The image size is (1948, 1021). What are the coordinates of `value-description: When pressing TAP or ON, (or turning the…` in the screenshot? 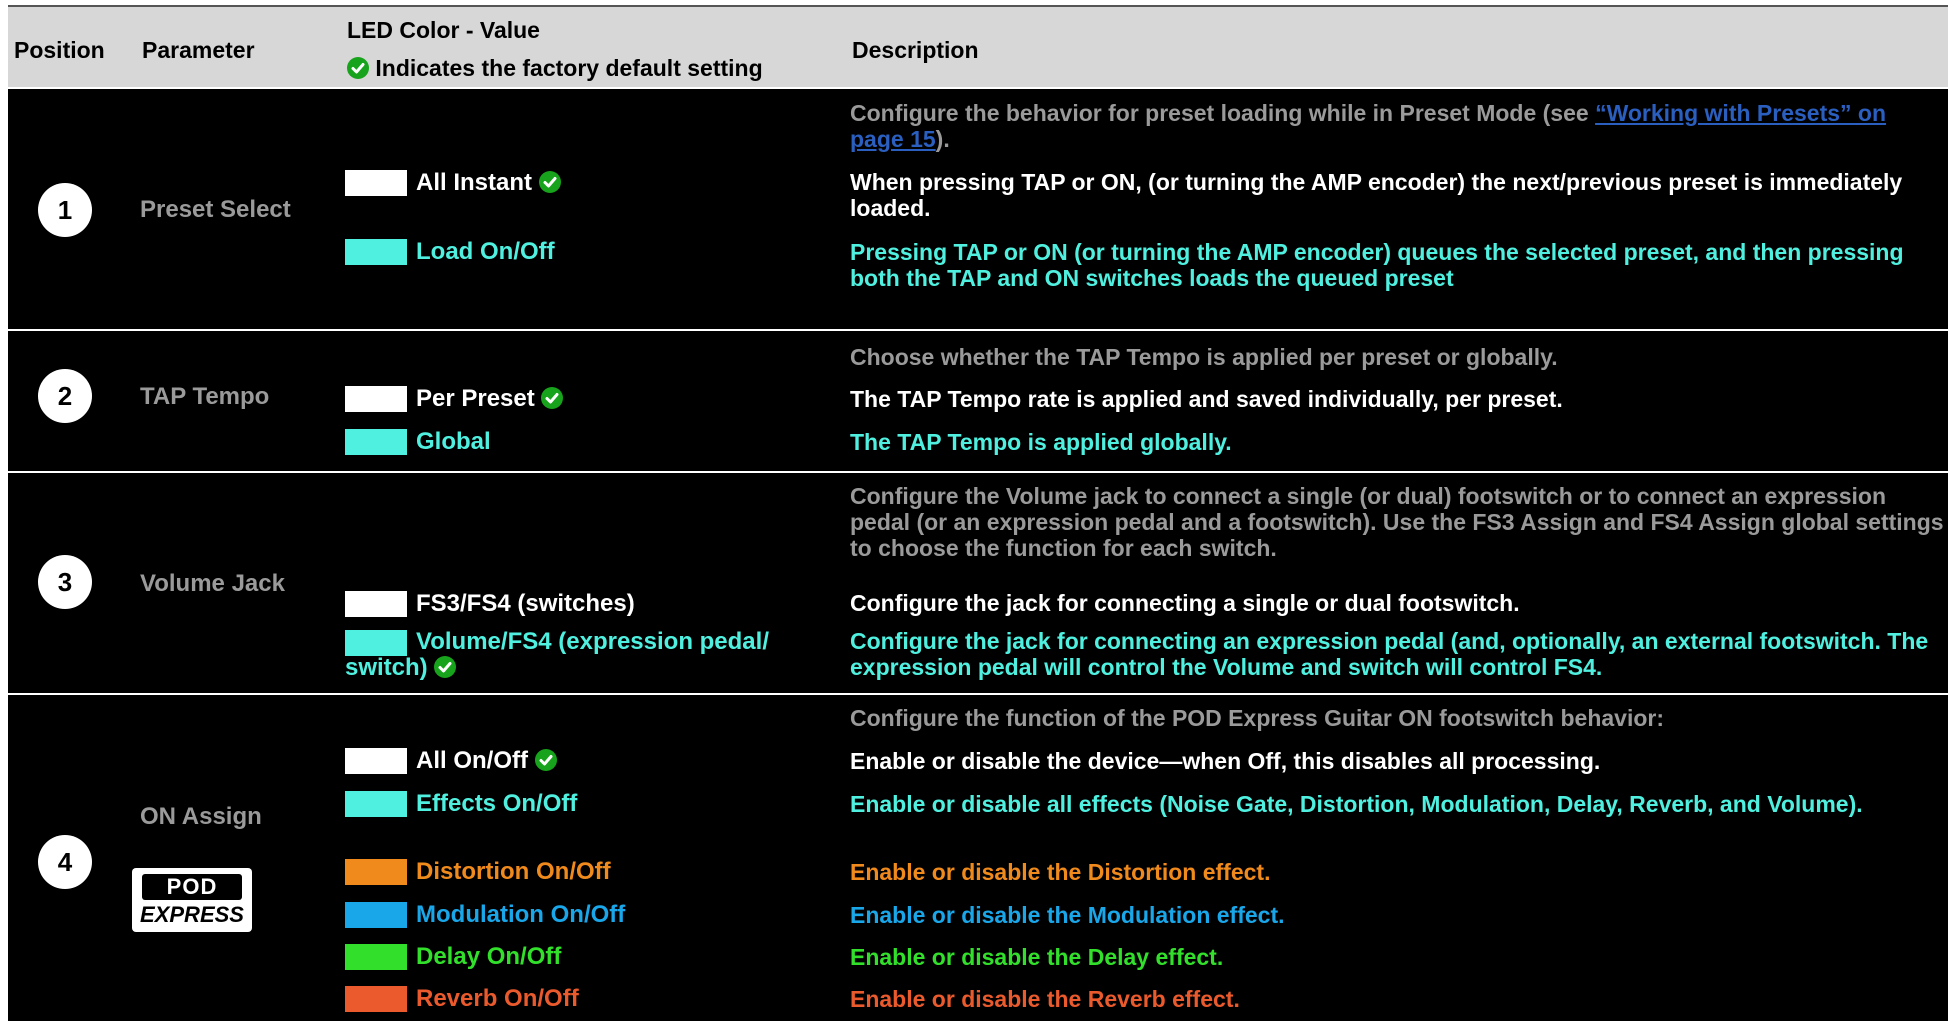 It's located at (1376, 195).